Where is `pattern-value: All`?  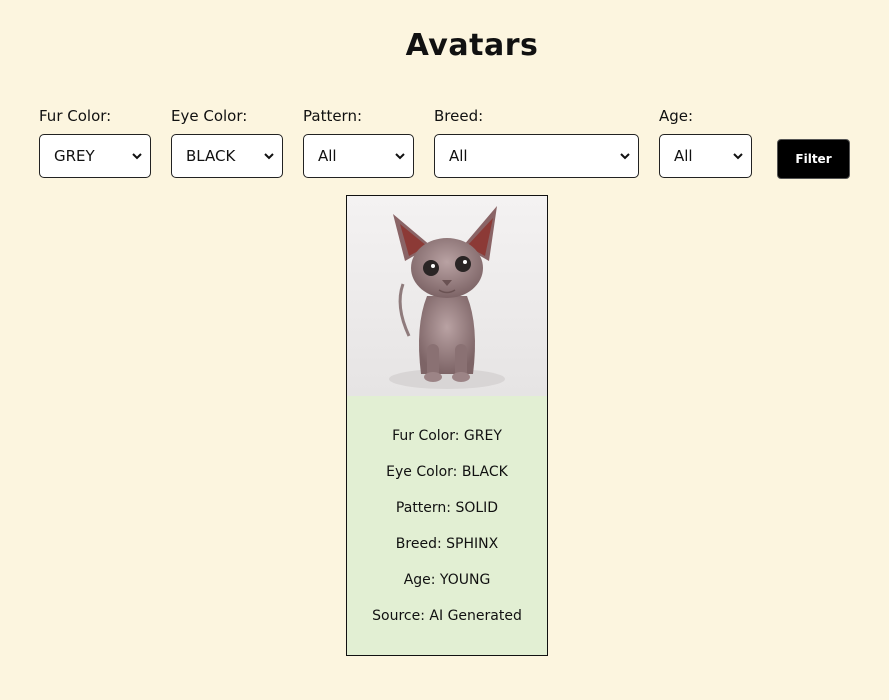 pattern-value: All is located at coordinates (327, 156).